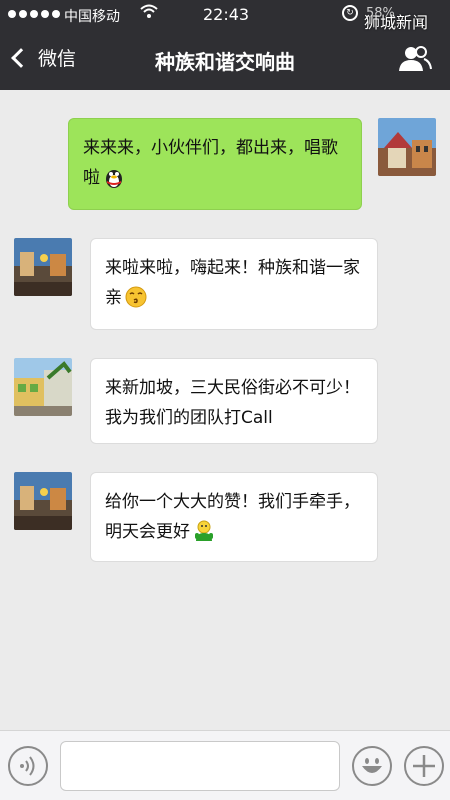 The width and height of the screenshot is (450, 800). What do you see at coordinates (234, 284) in the screenshot?
I see `message-bubble: 来啦来啦，嗨起来！种族和谐一家亲` at bounding box center [234, 284].